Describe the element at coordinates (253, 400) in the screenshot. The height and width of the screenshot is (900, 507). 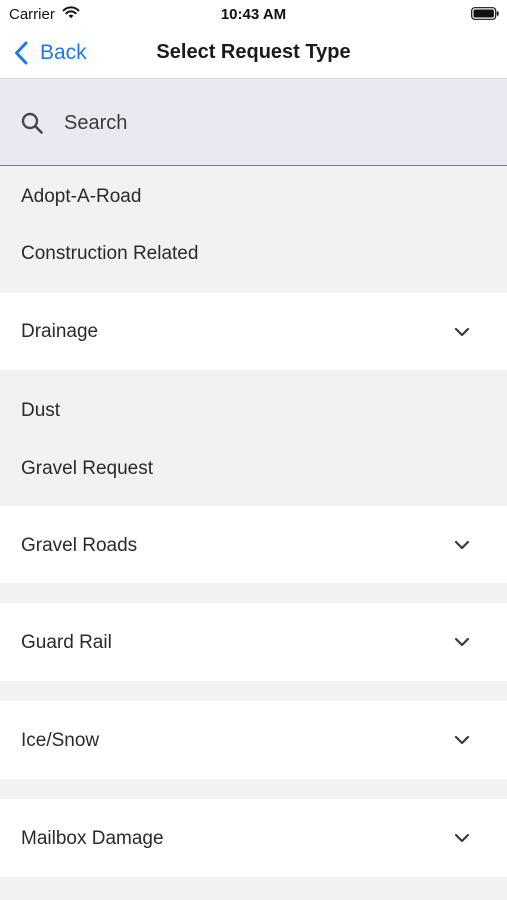
I see `list-item-dust: Dust` at that location.